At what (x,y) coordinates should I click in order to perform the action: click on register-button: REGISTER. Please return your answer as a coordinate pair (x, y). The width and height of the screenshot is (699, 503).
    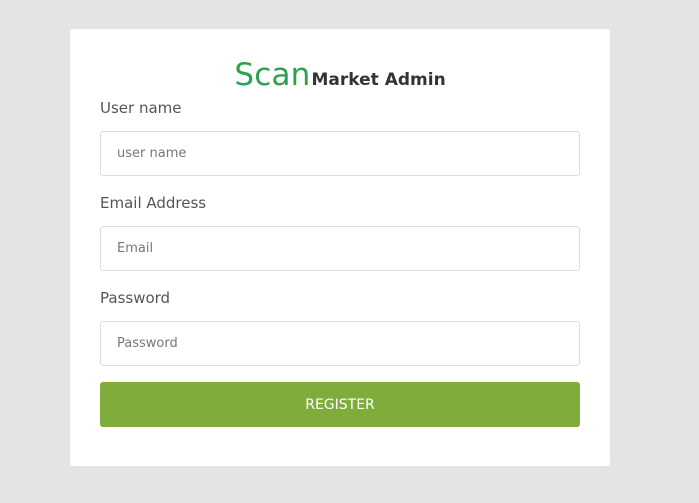
    Looking at the image, I should click on (340, 404).